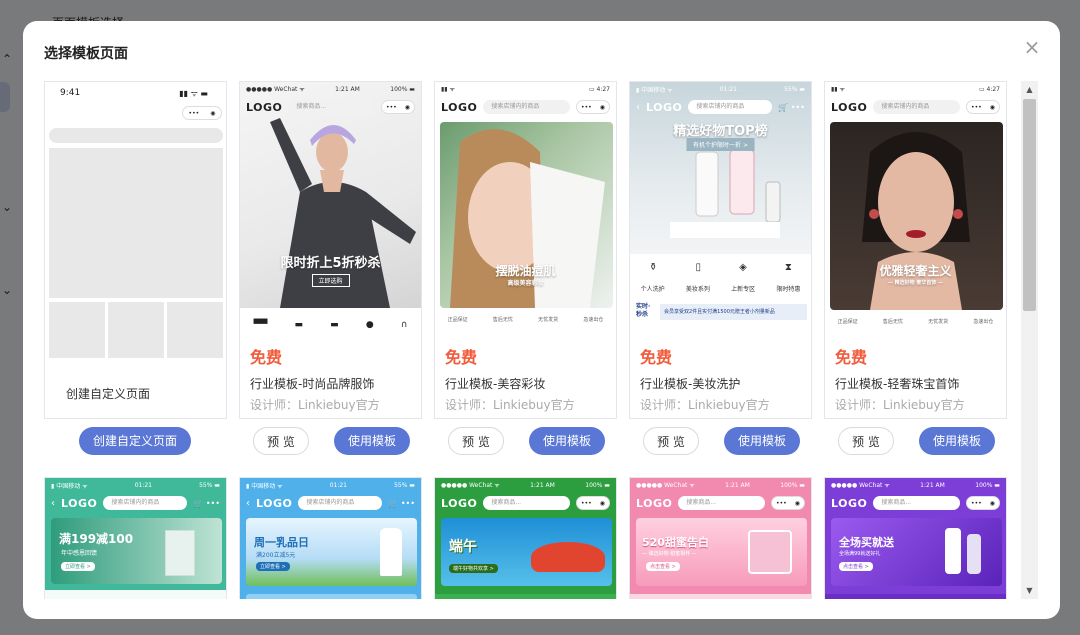 The width and height of the screenshot is (1080, 635). What do you see at coordinates (1029, 590) in the screenshot?
I see `scroll-down-arrow-icon: ▼` at bounding box center [1029, 590].